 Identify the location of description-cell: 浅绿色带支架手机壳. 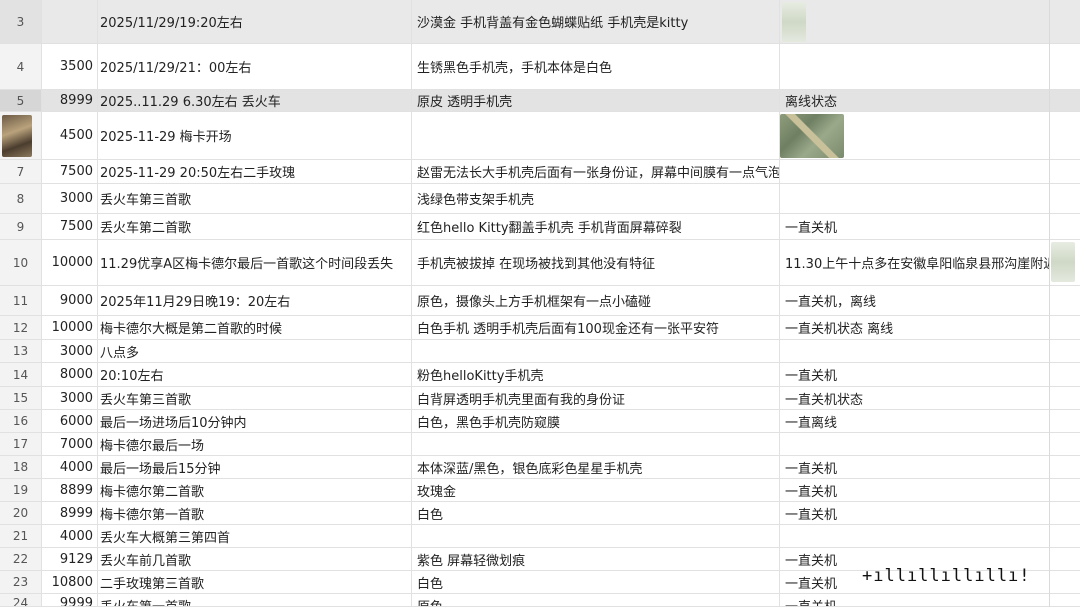
(596, 198).